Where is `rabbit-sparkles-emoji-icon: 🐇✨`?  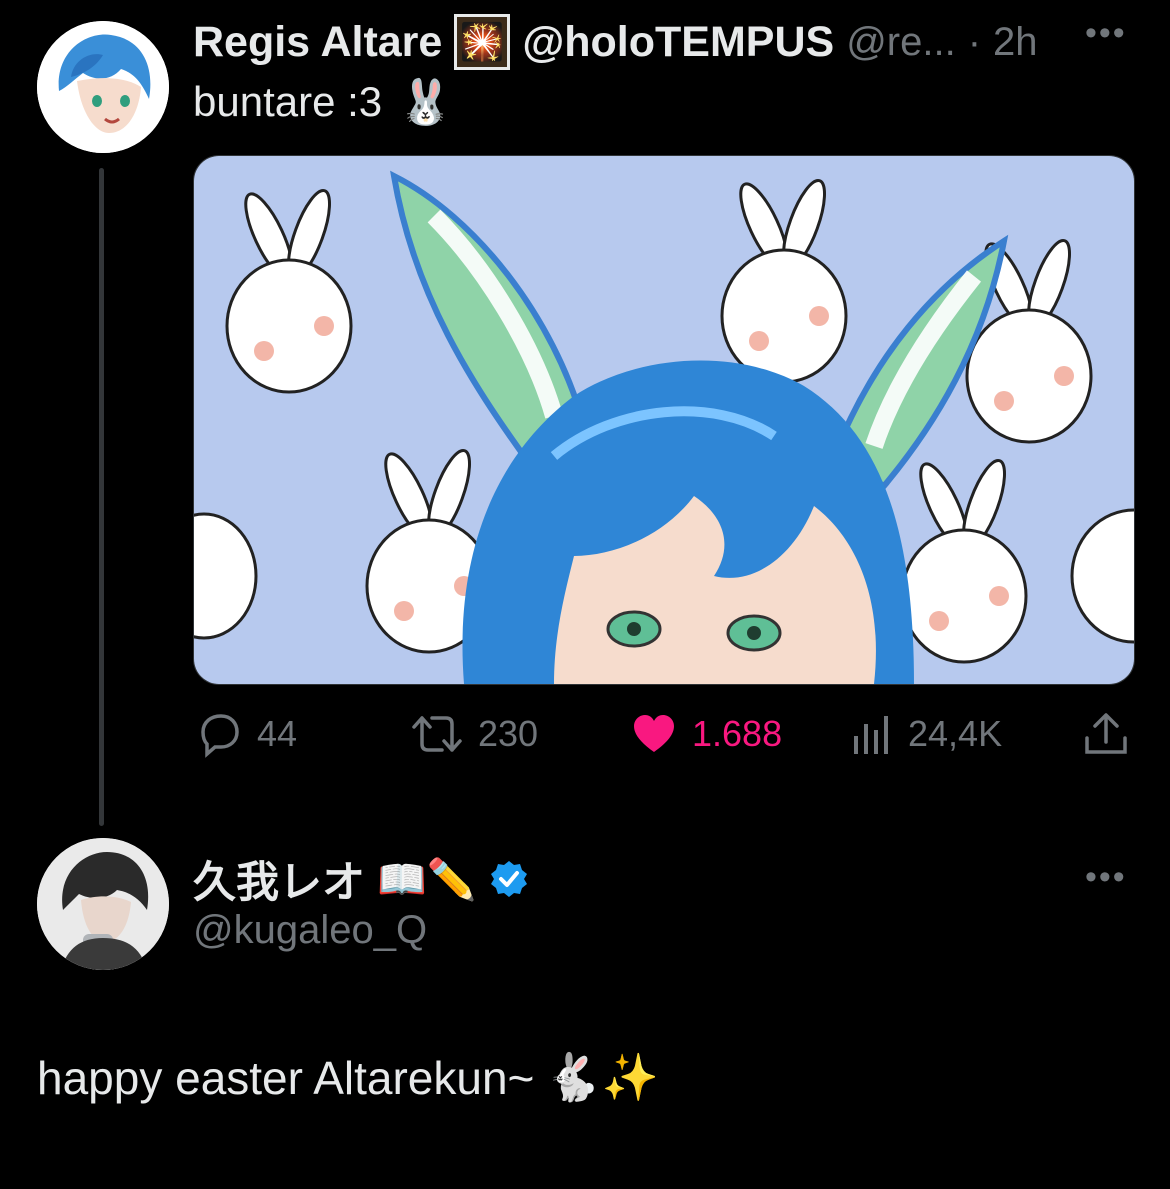
rabbit-sparkles-emoji-icon: 🐇✨ is located at coordinates (601, 1077).